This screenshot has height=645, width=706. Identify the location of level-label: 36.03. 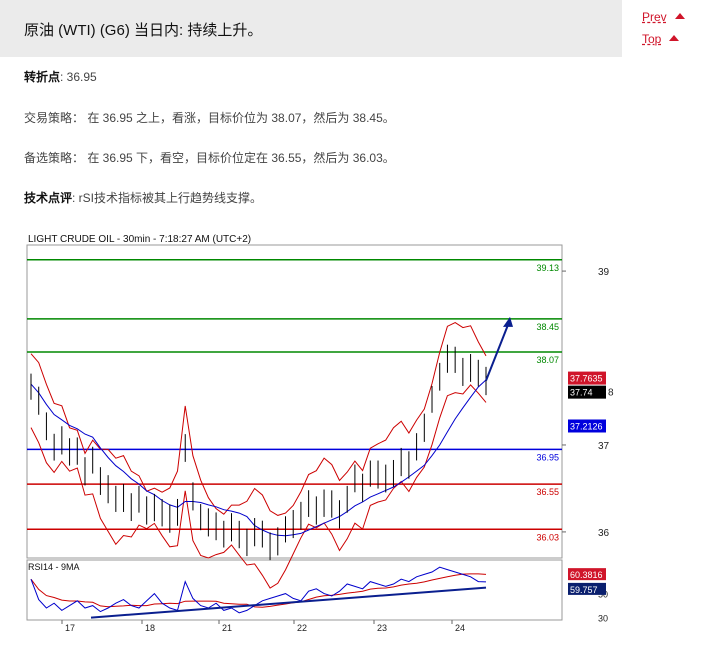
(547, 537).